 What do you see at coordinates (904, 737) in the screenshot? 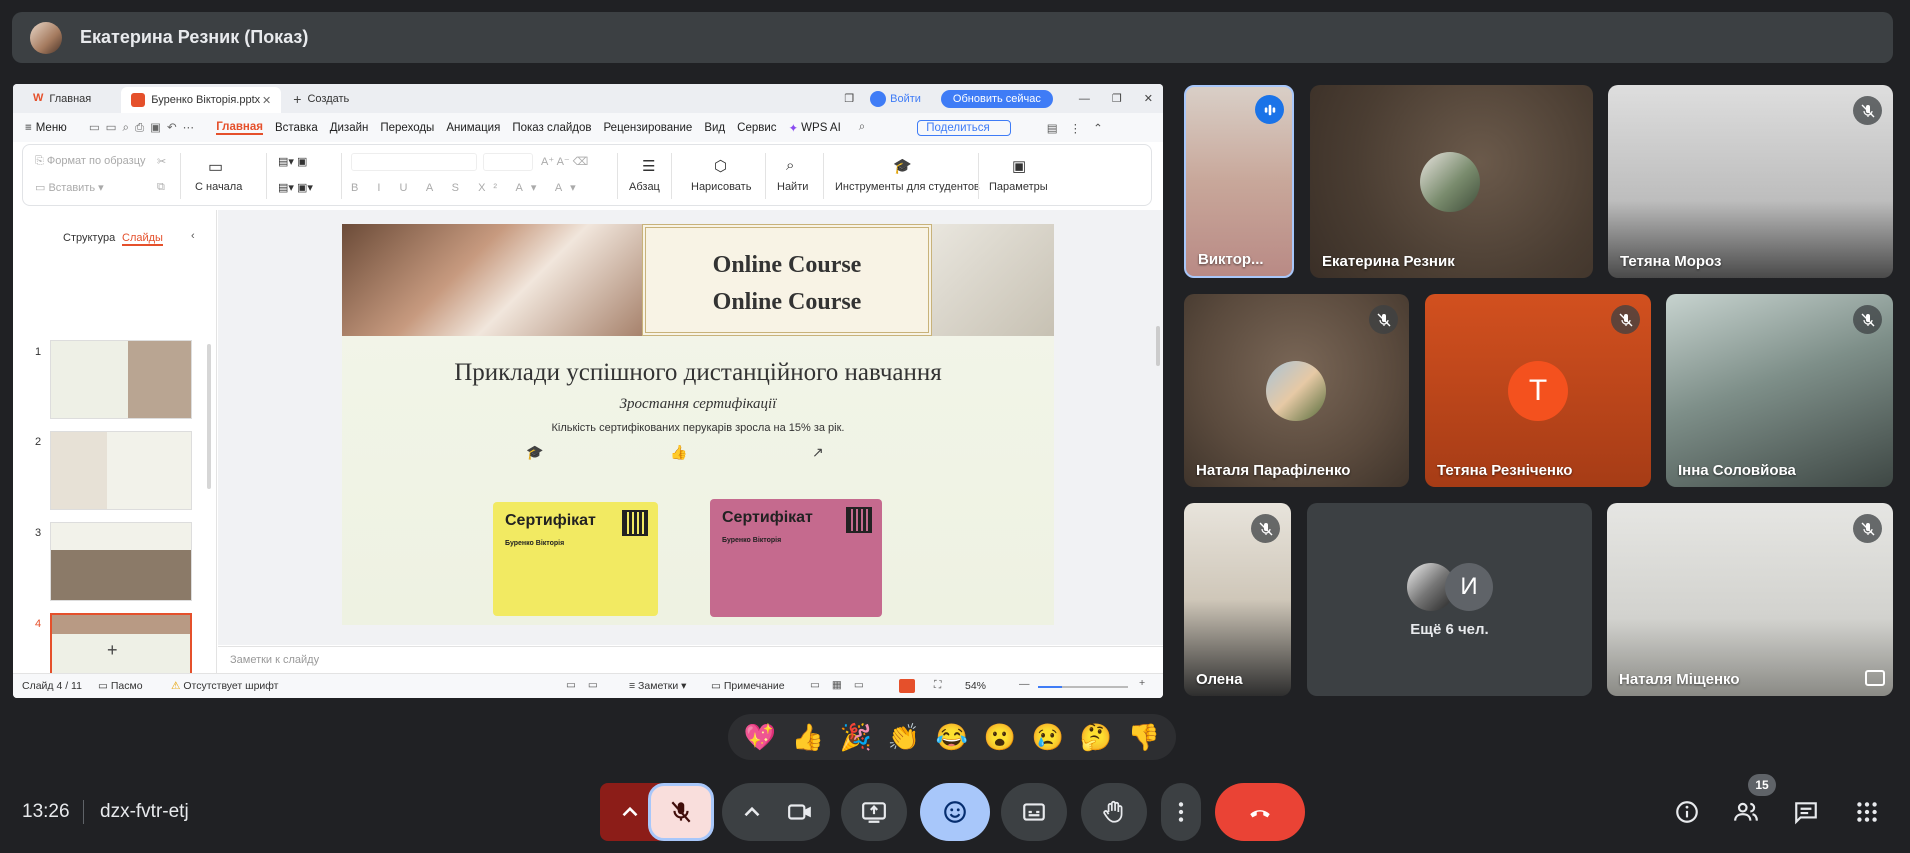
I see `reaction-clapping: 👏` at bounding box center [904, 737].